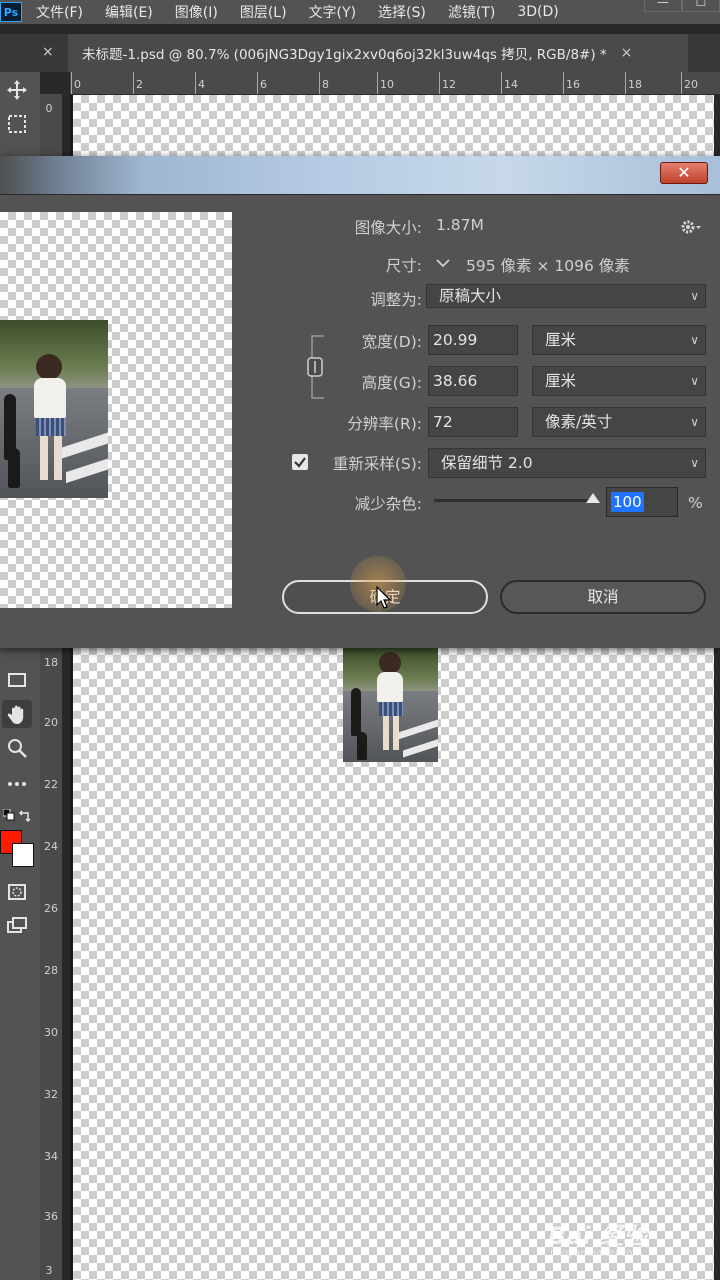  Describe the element at coordinates (51, 1032) in the screenshot. I see `ruler-tick: 30` at that location.